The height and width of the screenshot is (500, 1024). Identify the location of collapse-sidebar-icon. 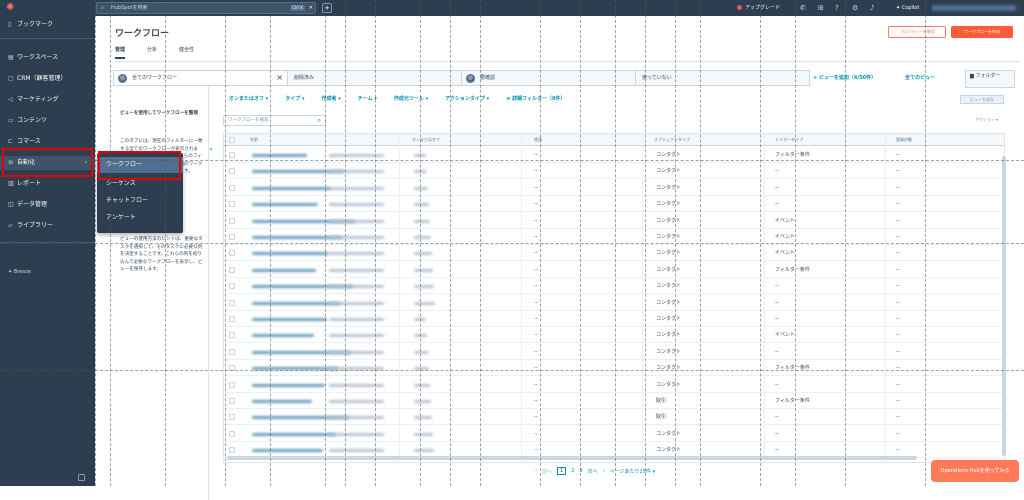
(81, 477).